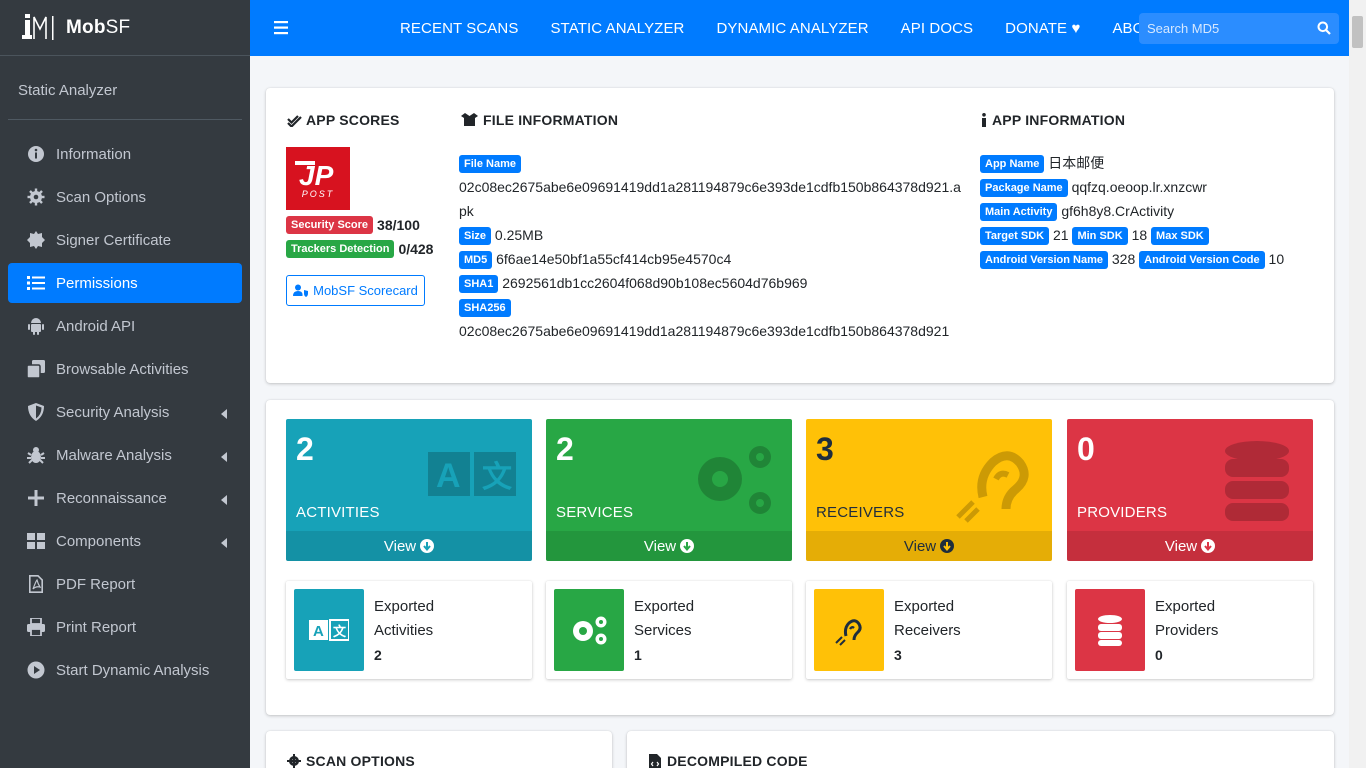 Image resolution: width=1366 pixels, height=768 pixels. Describe the element at coordinates (125, 326) in the screenshot. I see `sidebar-item-android-api: Android API` at that location.